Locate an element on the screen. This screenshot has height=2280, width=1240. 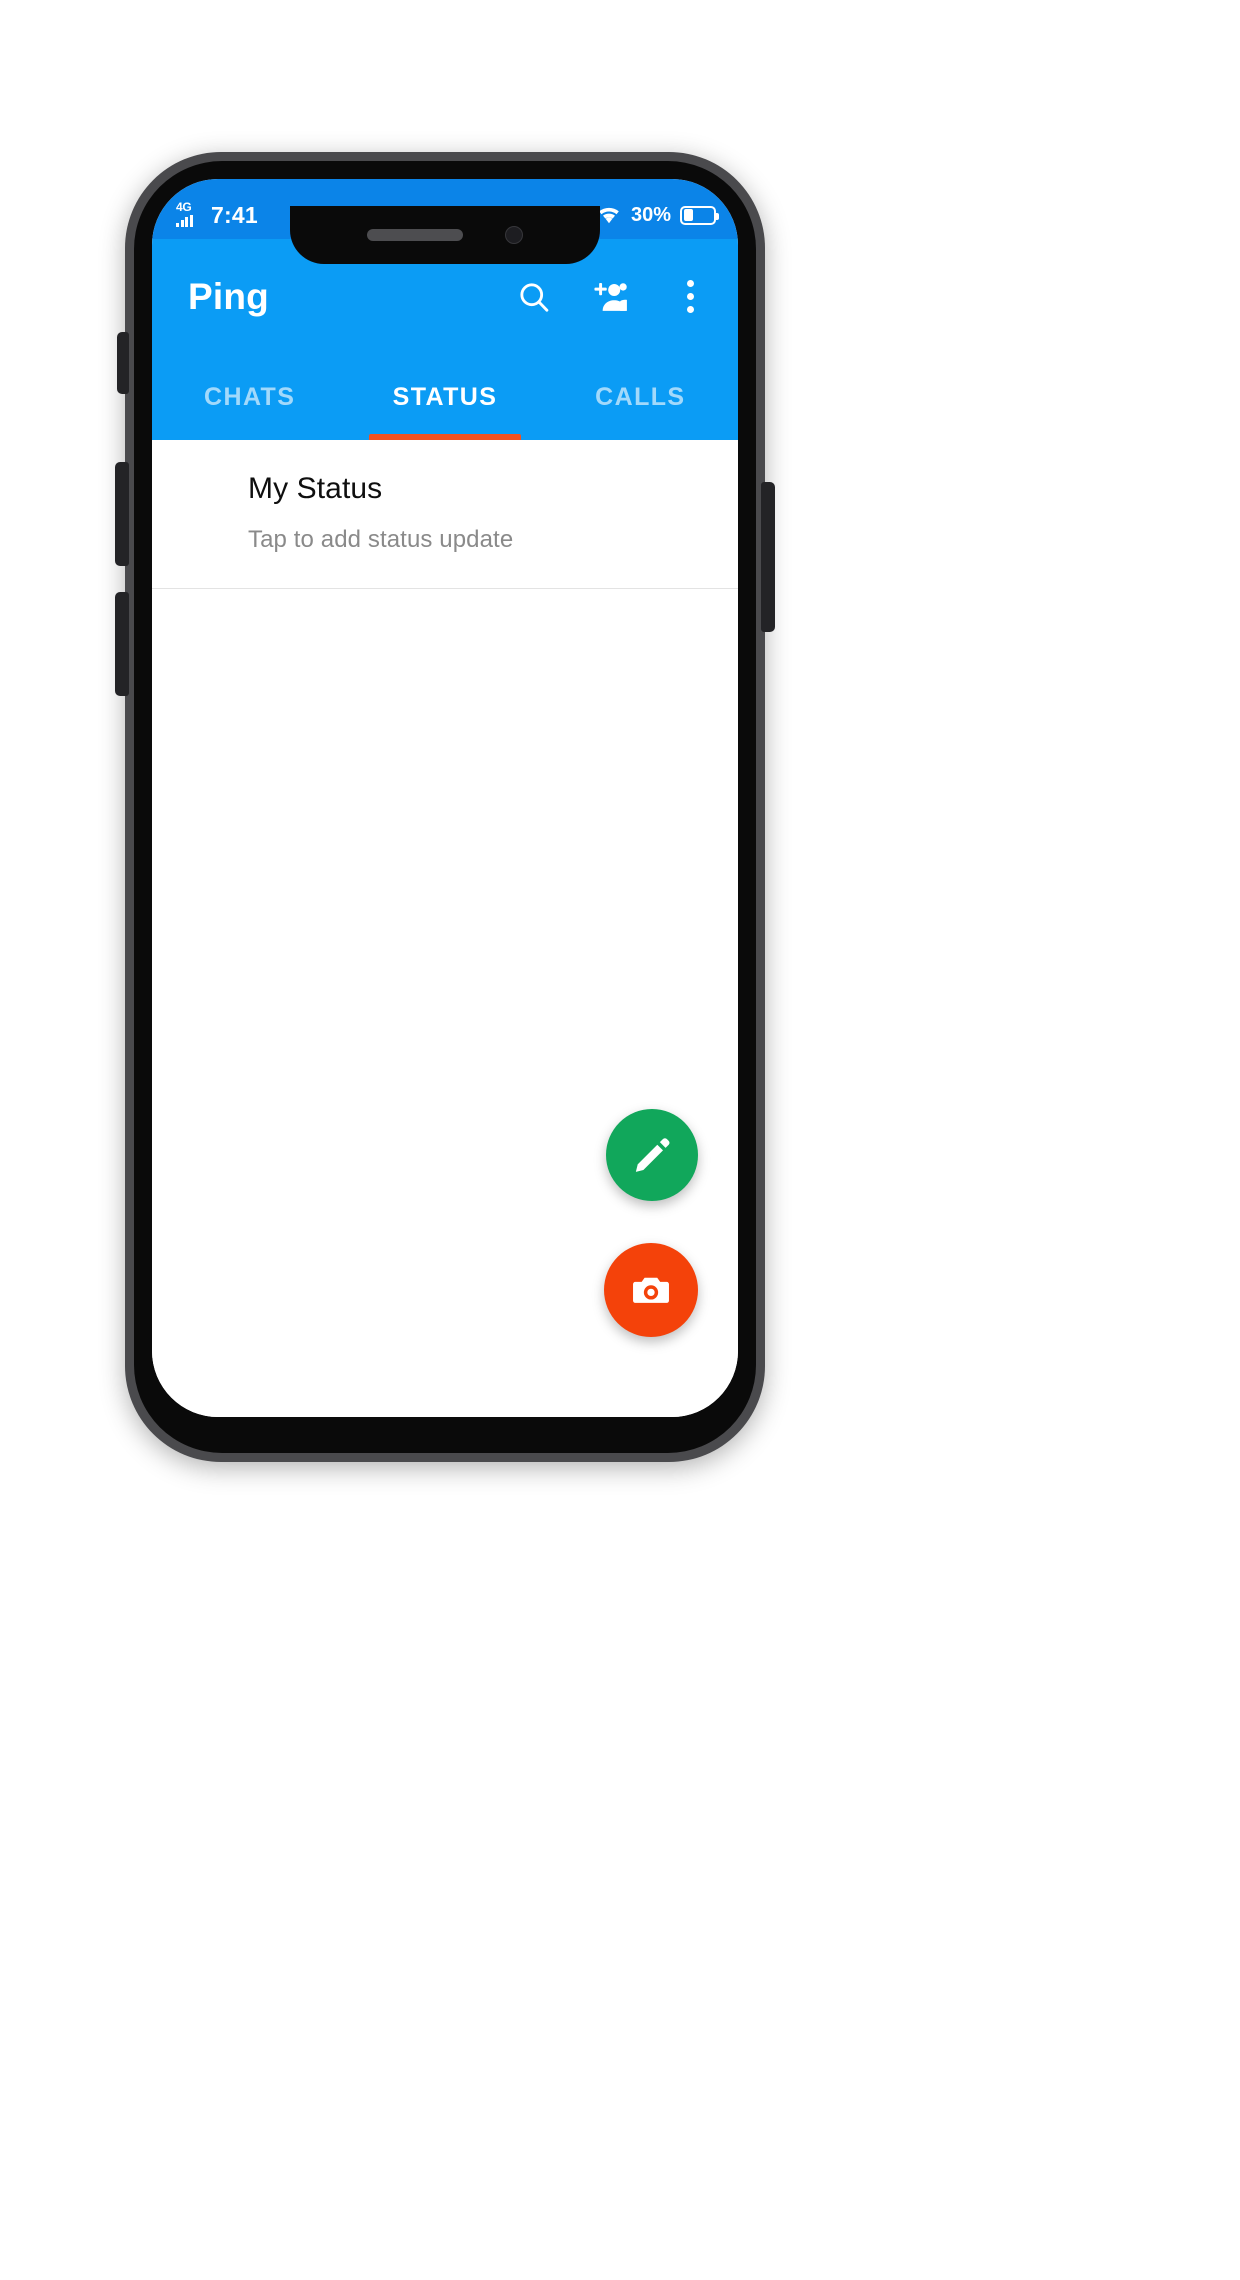
status-bar-right: 30% is located at coordinates (657, 212).